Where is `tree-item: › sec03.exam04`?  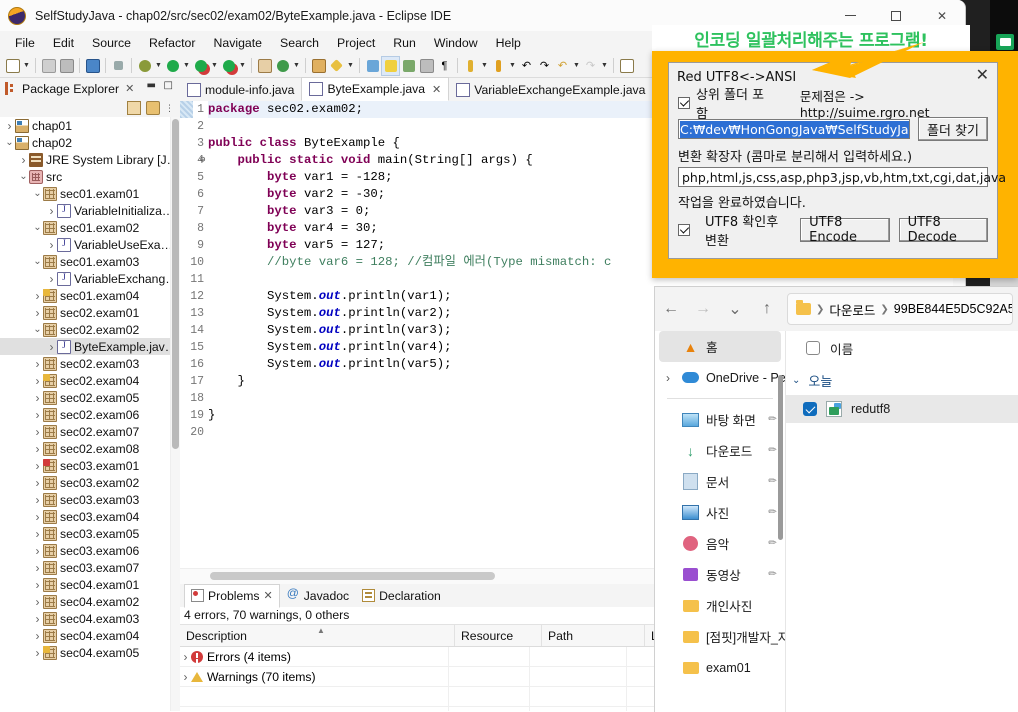
tree-item: › sec03.exam04 is located at coordinates (90, 516).